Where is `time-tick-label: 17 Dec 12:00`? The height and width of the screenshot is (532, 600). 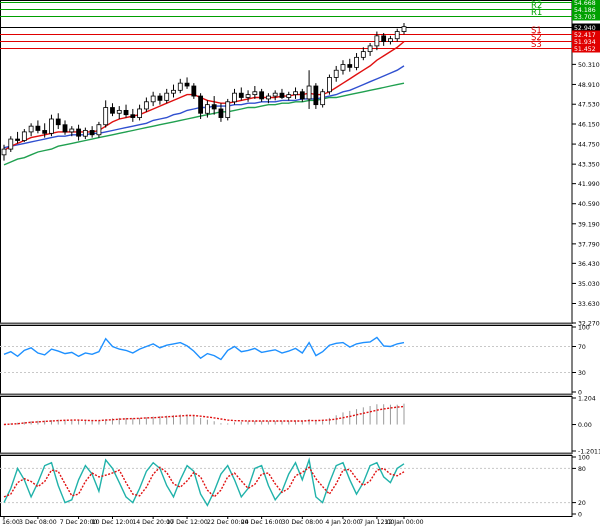 time-tick-label: 17 Dec 12:00 is located at coordinates (187, 522).